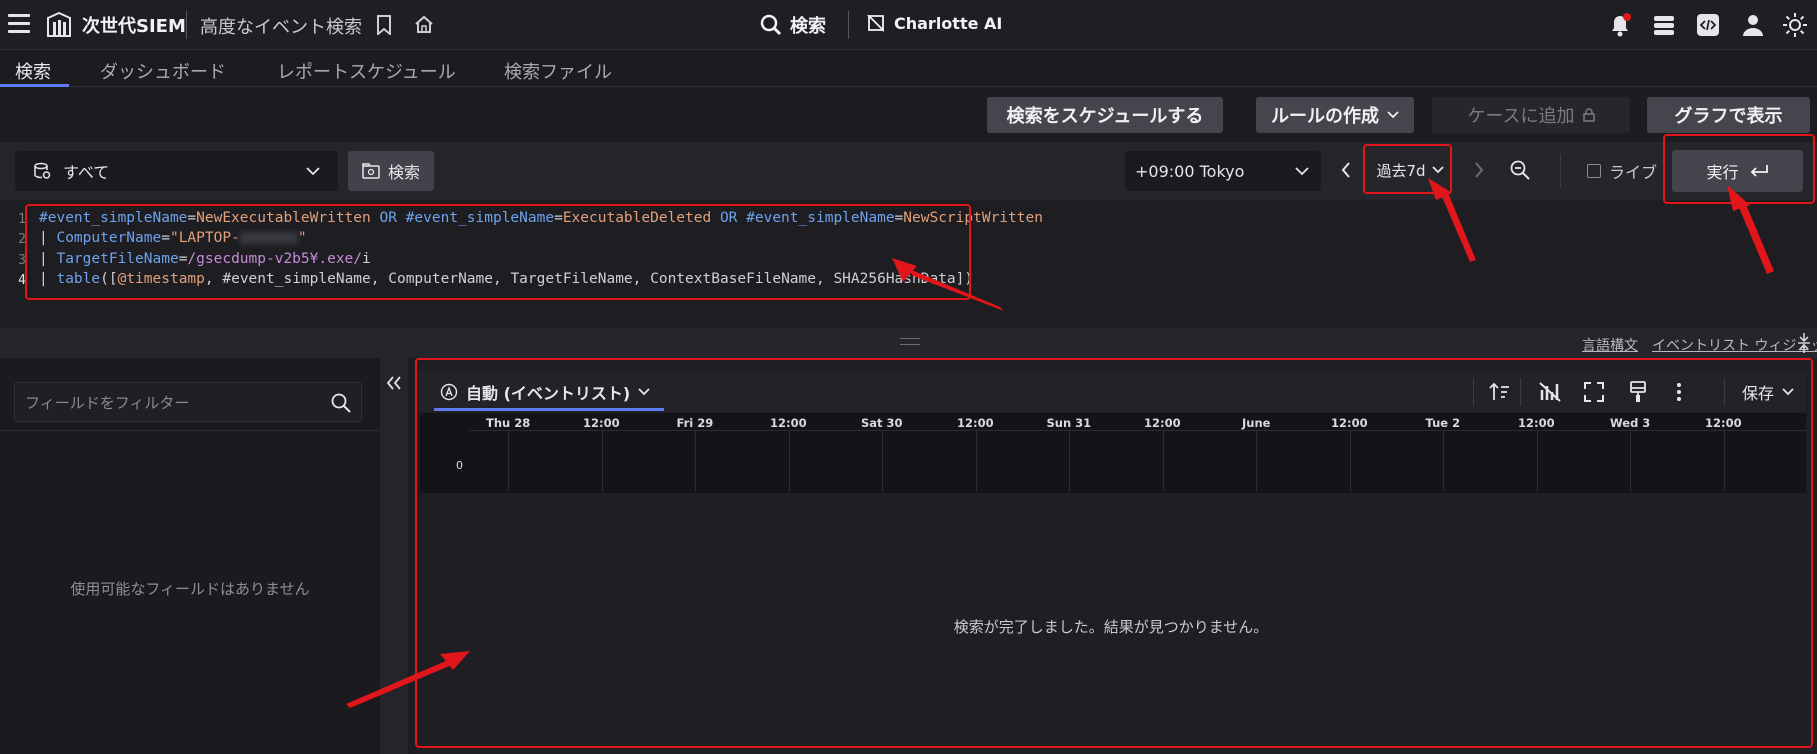 The image size is (1817, 754). I want to click on global-search-button: 検索, so click(793, 25).